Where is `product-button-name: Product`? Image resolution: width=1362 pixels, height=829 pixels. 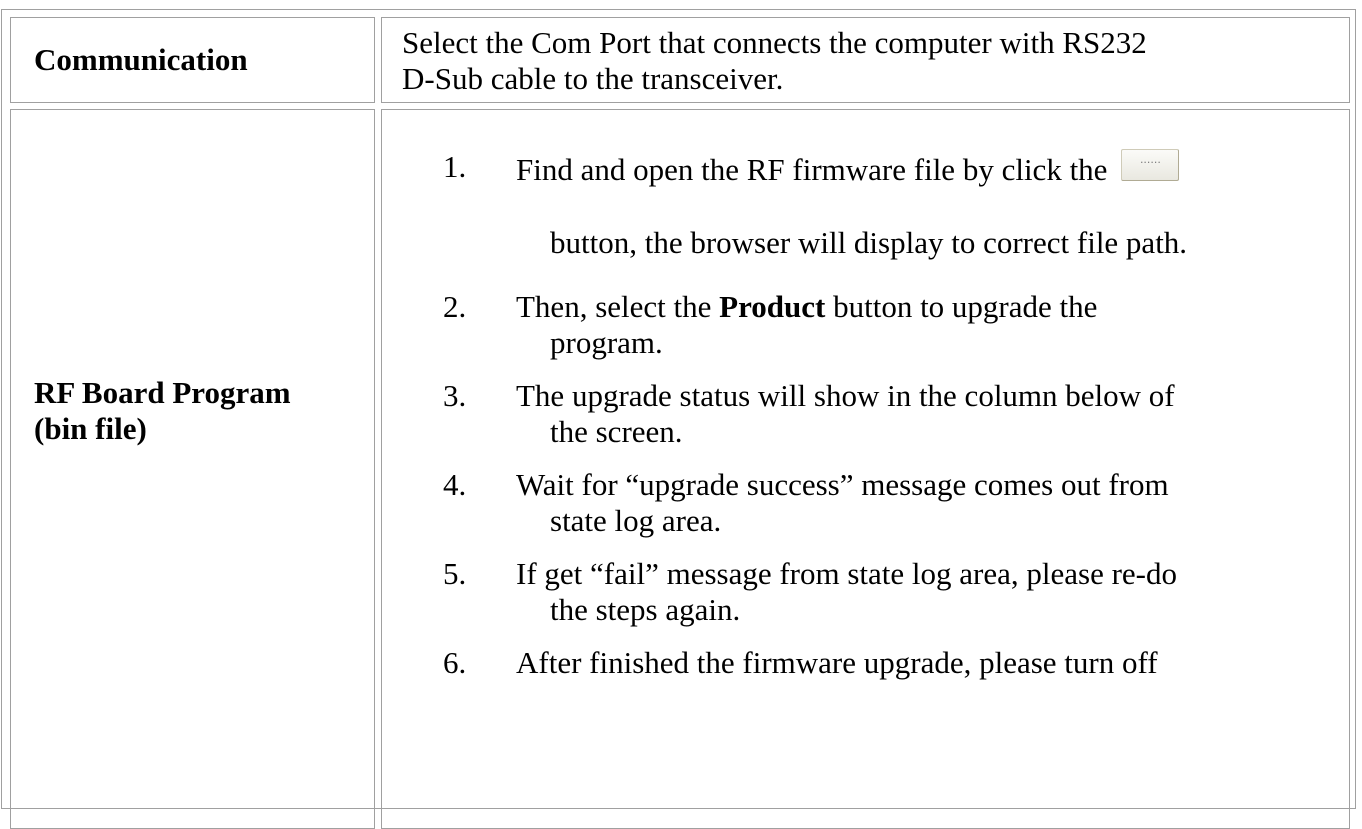 product-button-name: Product is located at coordinates (772, 306).